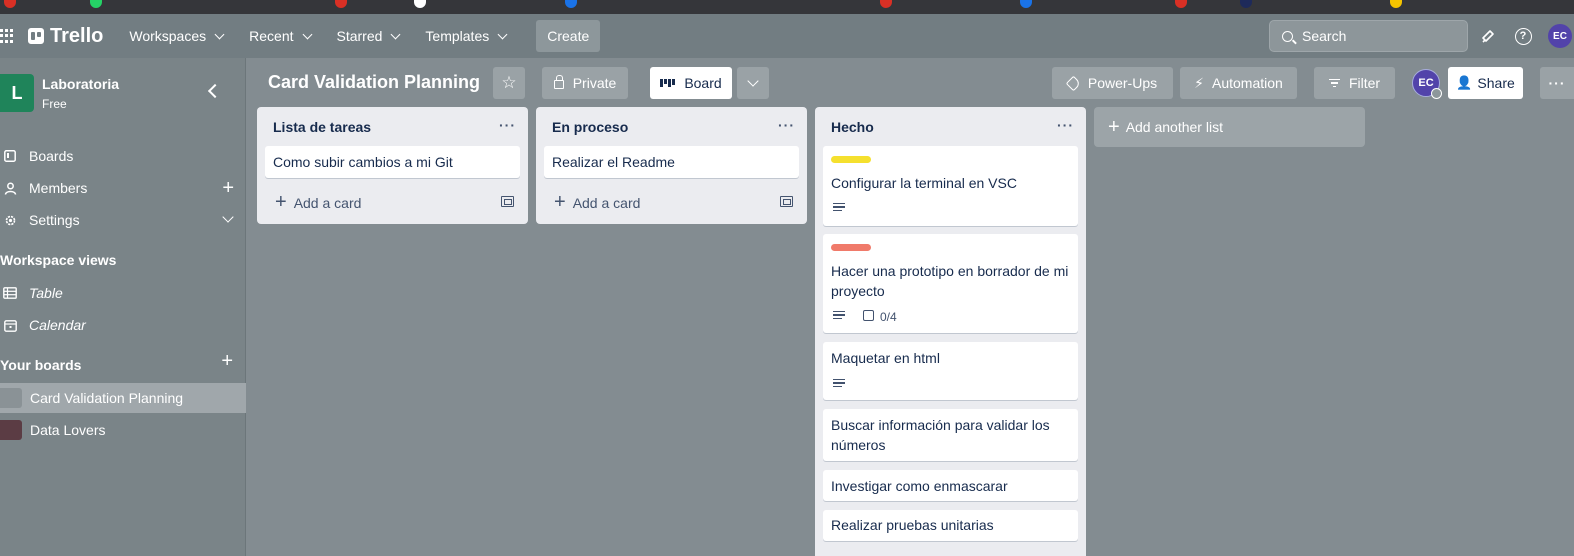  Describe the element at coordinates (123, 293) in the screenshot. I see `sidebar-view-table: Table` at that location.